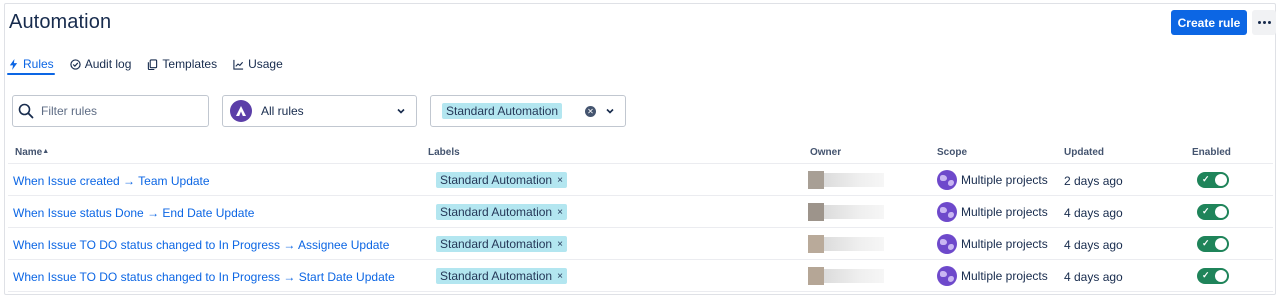 The image size is (1280, 298). Describe the element at coordinates (32, 152) in the screenshot. I see `column-header-name: Name▲` at that location.